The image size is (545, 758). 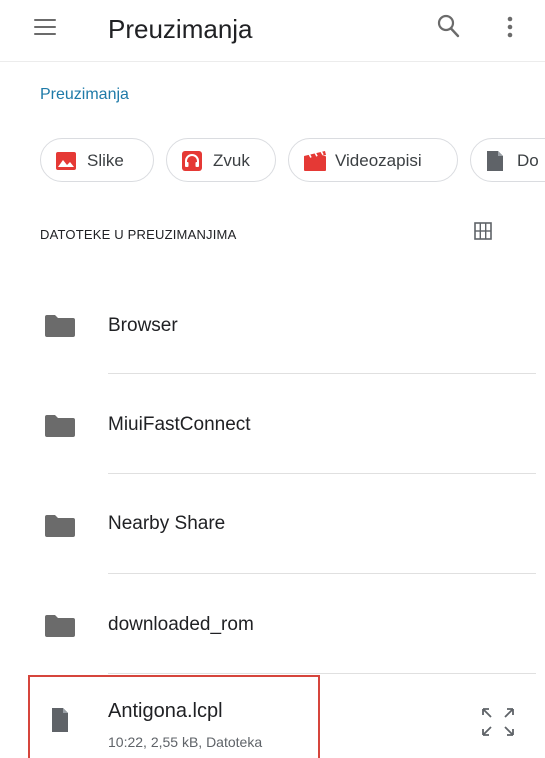 What do you see at coordinates (528, 160) in the screenshot?
I see `chip-label: Do` at bounding box center [528, 160].